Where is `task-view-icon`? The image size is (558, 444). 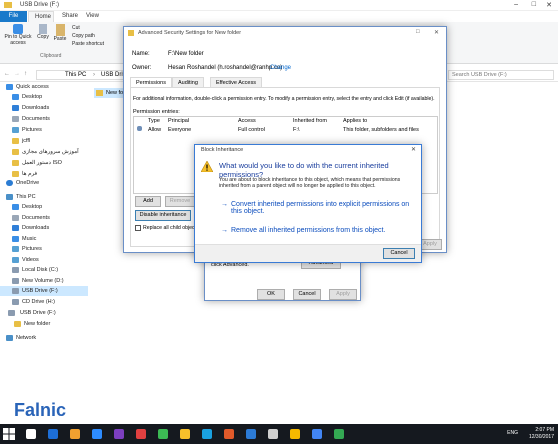 task-view-icon is located at coordinates (53, 434).